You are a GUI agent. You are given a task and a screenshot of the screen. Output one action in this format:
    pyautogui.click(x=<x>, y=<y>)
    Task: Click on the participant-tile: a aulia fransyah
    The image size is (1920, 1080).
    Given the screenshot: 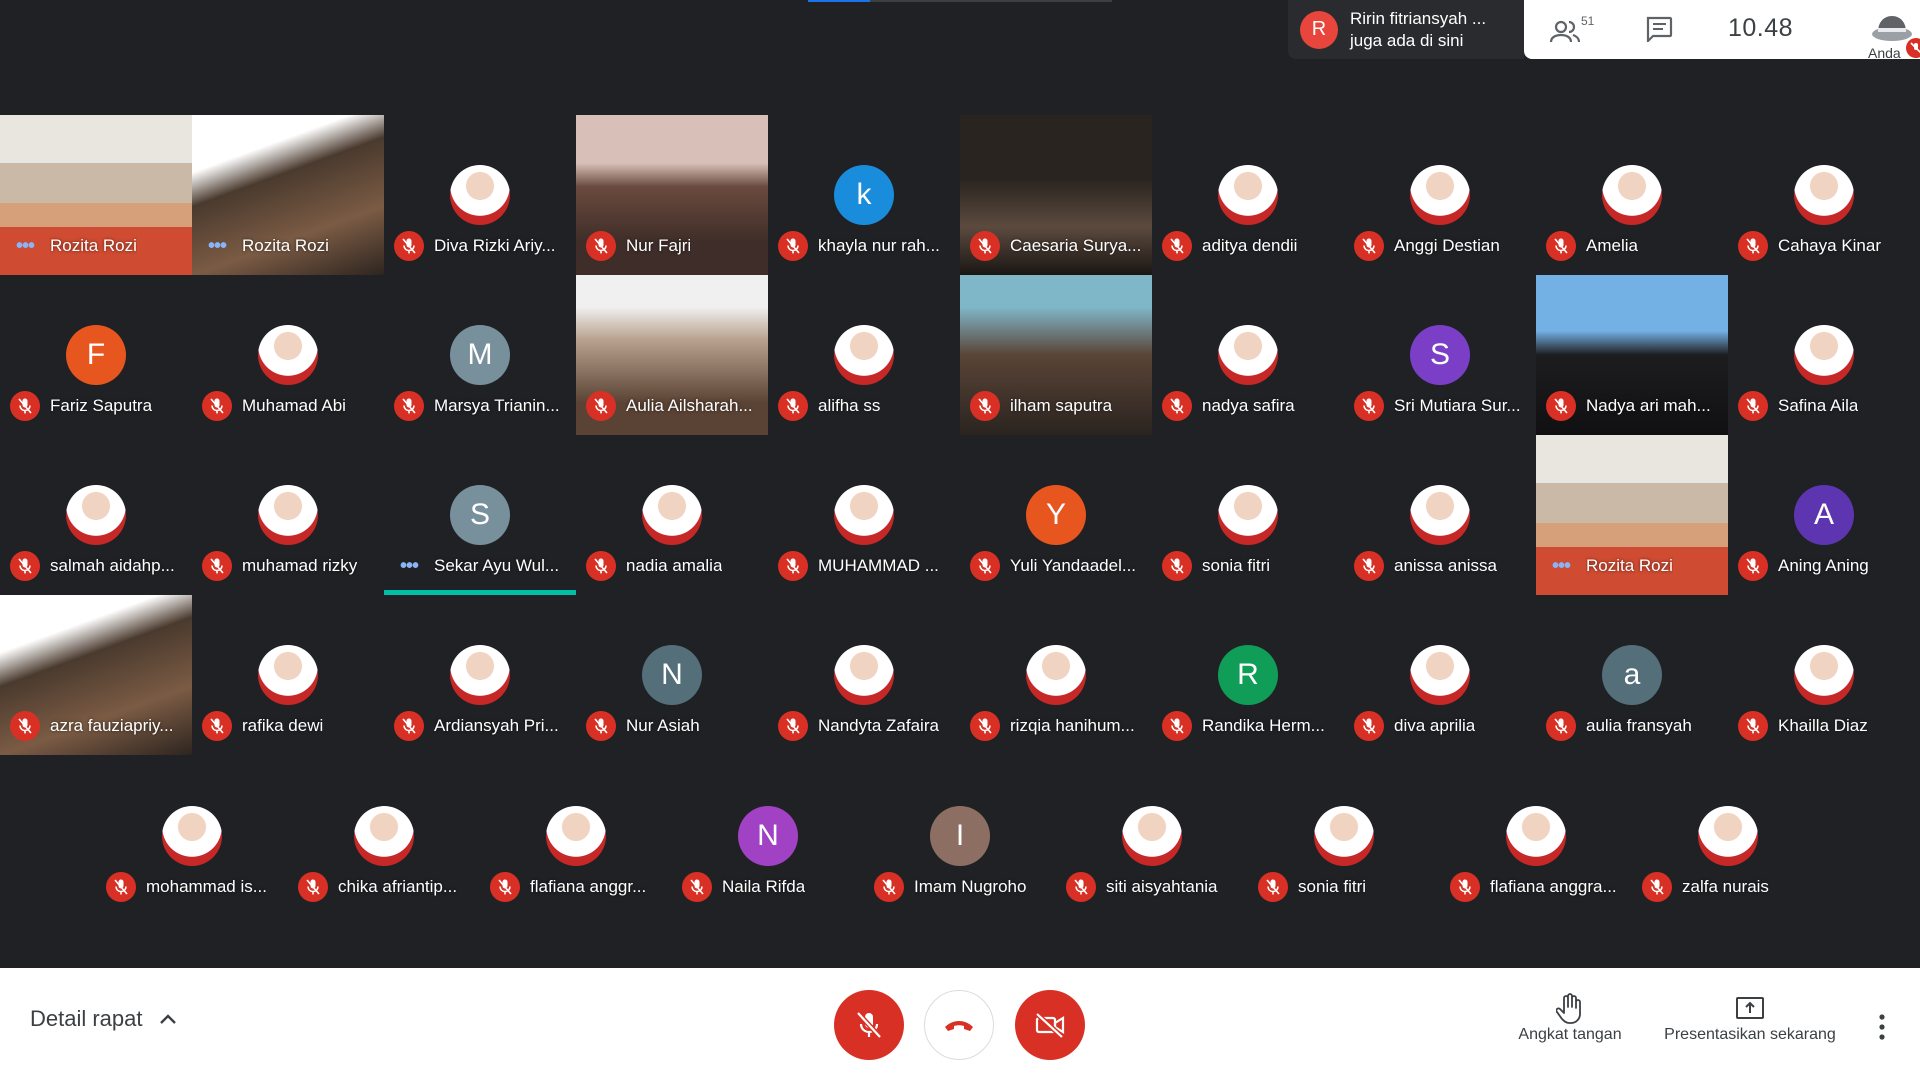 What is the action you would take?
    pyautogui.click(x=1632, y=675)
    